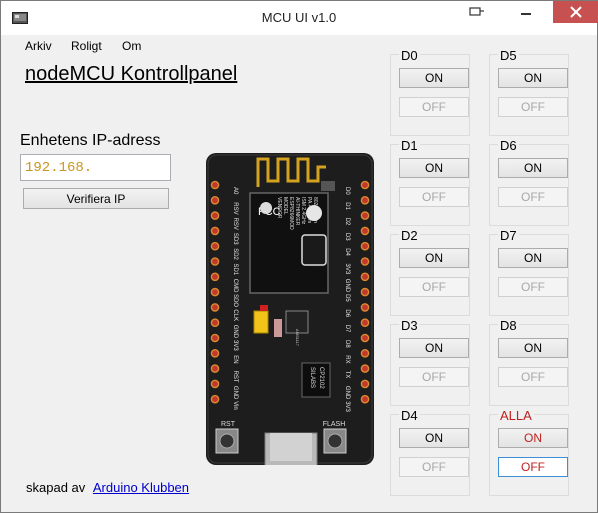  I want to click on pin-label: SD3, so click(235, 239).